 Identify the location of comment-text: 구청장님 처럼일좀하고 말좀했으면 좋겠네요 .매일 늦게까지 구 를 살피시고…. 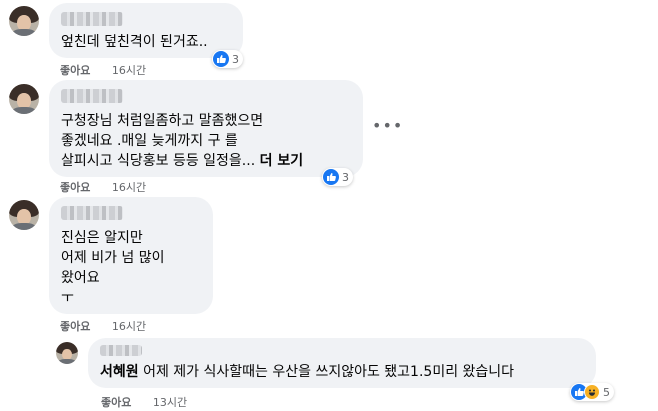
(206, 141).